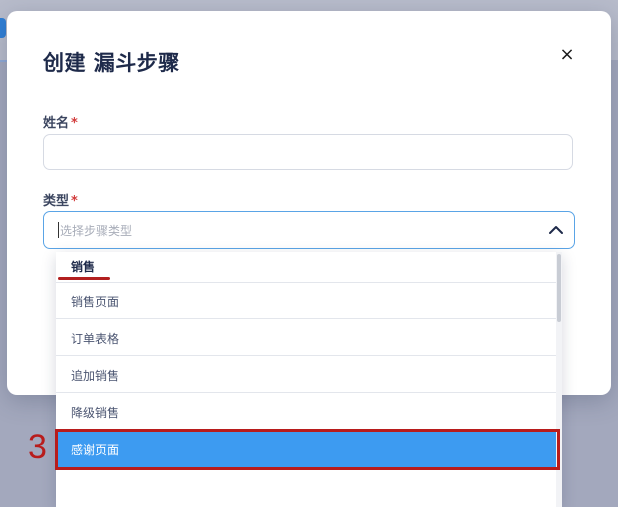 This screenshot has height=507, width=618. I want to click on step-type-select: 选择步骤类型, so click(309, 230).